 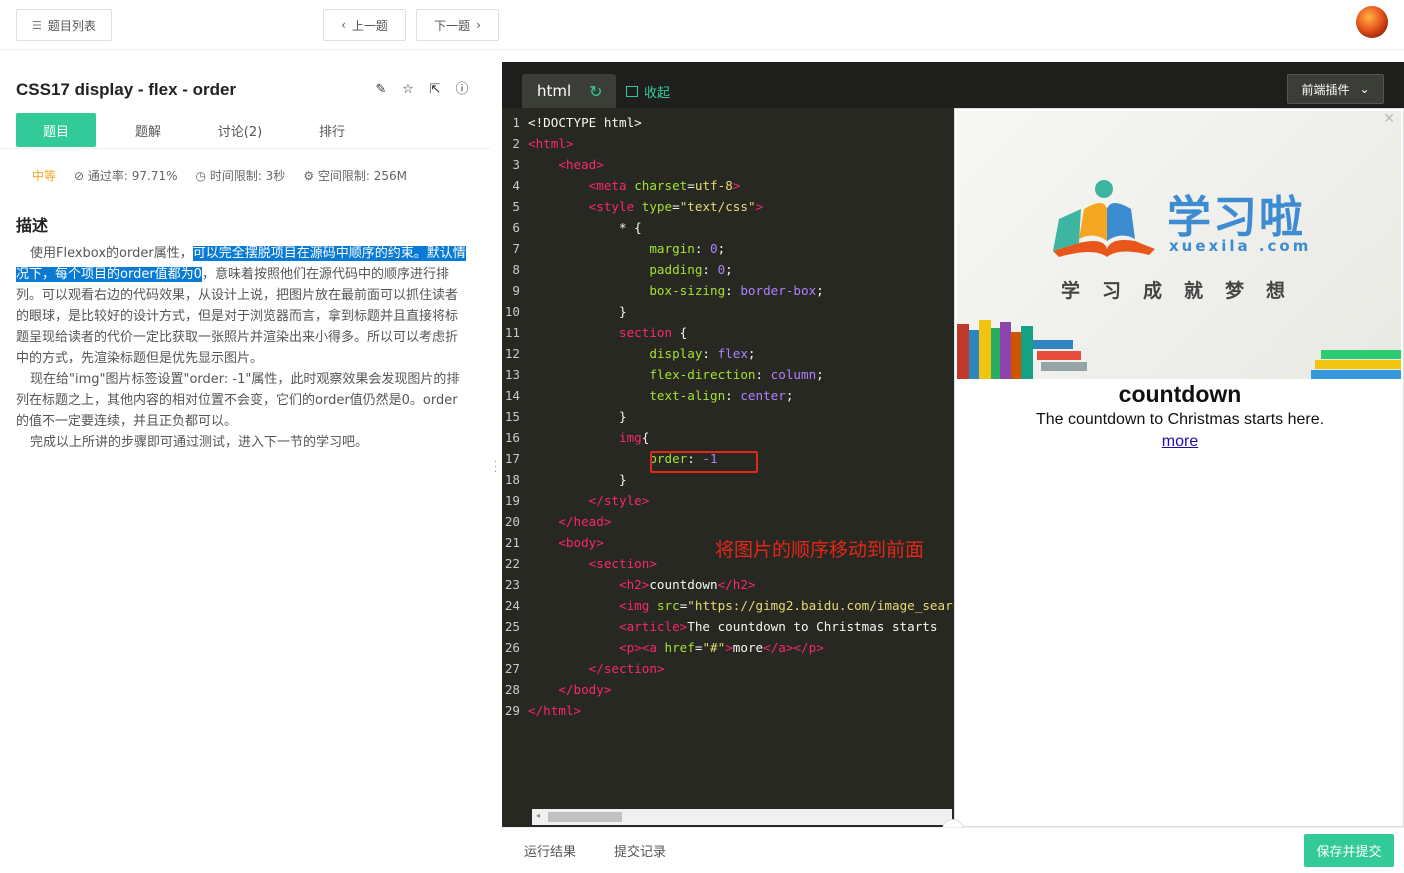 I want to click on books-illustration, so click(x=1022, y=349).